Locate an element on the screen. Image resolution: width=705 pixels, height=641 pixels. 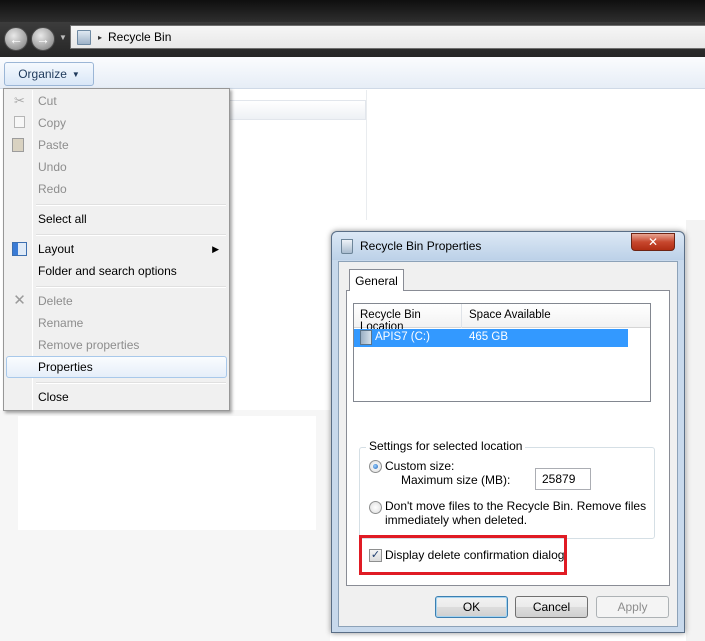
window-edge is located at coordinates (695, 430).